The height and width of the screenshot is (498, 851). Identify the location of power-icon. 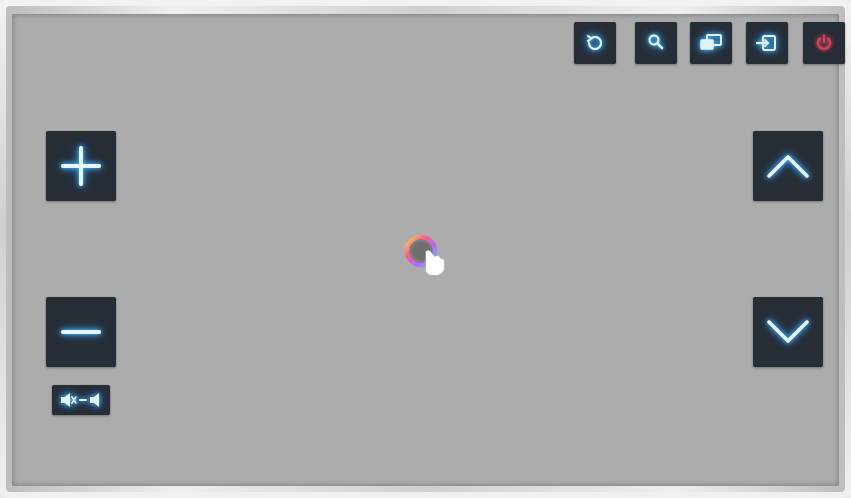
(824, 42).